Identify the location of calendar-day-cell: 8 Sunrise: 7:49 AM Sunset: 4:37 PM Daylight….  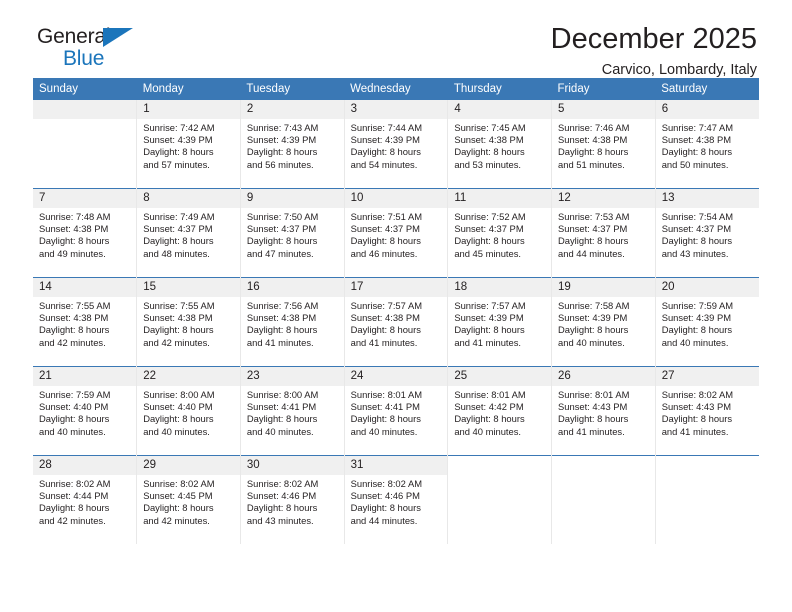
(188, 233).